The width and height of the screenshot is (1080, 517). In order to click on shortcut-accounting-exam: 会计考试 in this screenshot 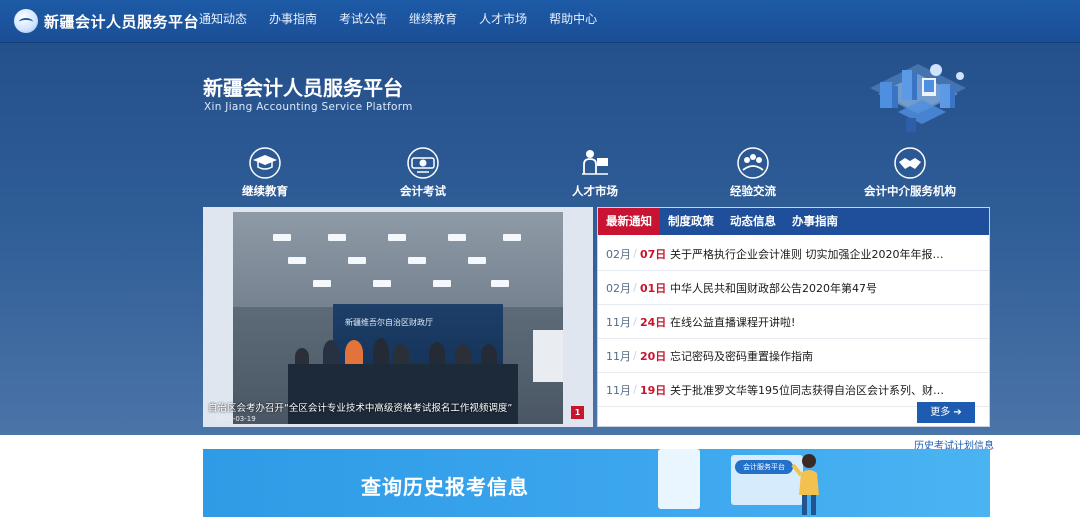, I will do `click(423, 172)`.